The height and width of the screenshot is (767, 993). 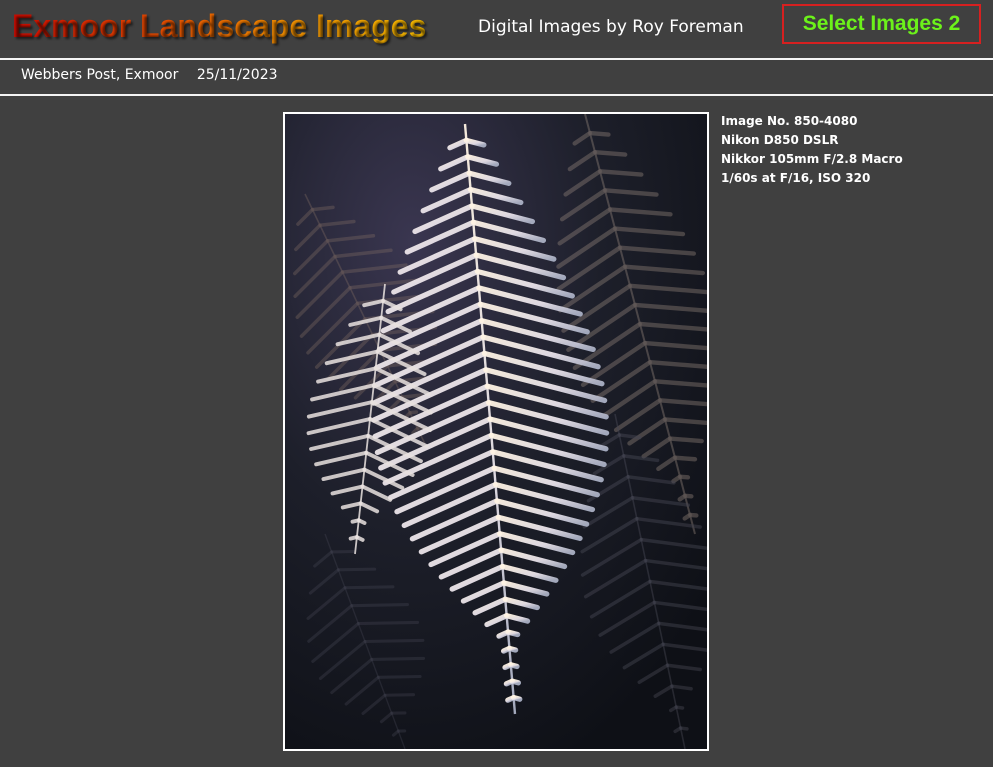 What do you see at coordinates (237, 75) in the screenshot?
I see `location-date: 25/11/2023` at bounding box center [237, 75].